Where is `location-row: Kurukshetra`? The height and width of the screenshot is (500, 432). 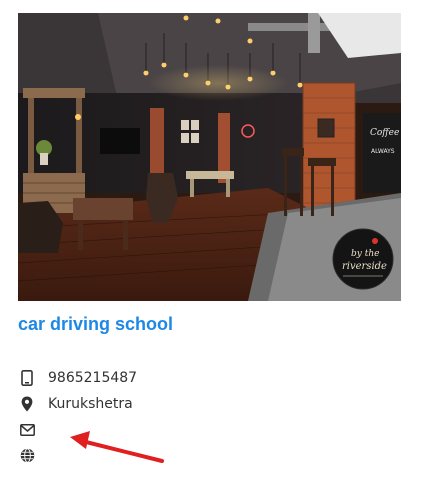 location-row: Kurukshetra is located at coordinates (75, 404).